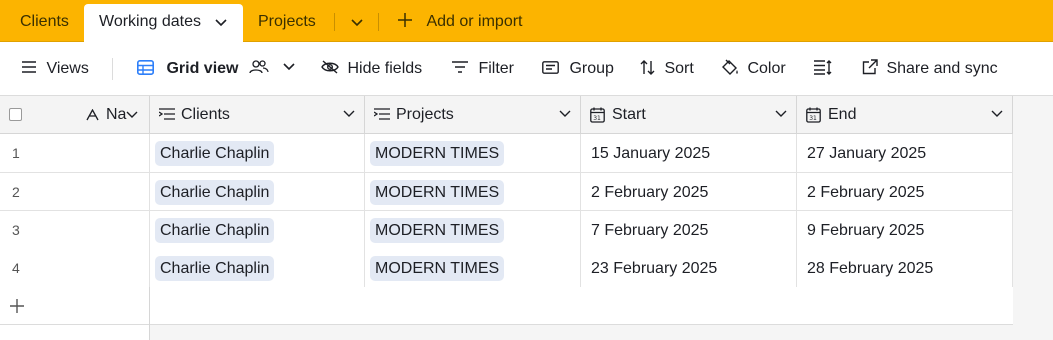  What do you see at coordinates (667, 69) in the screenshot?
I see `sort-button: Sort` at bounding box center [667, 69].